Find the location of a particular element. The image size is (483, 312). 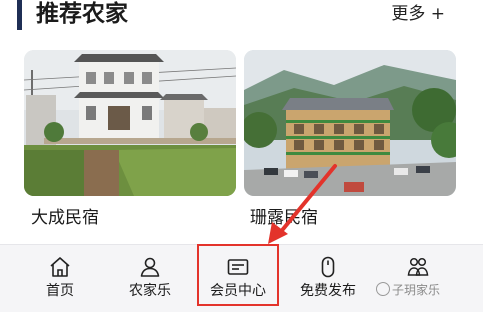

nav-item-free-publish: 免费发布 is located at coordinates (328, 278).